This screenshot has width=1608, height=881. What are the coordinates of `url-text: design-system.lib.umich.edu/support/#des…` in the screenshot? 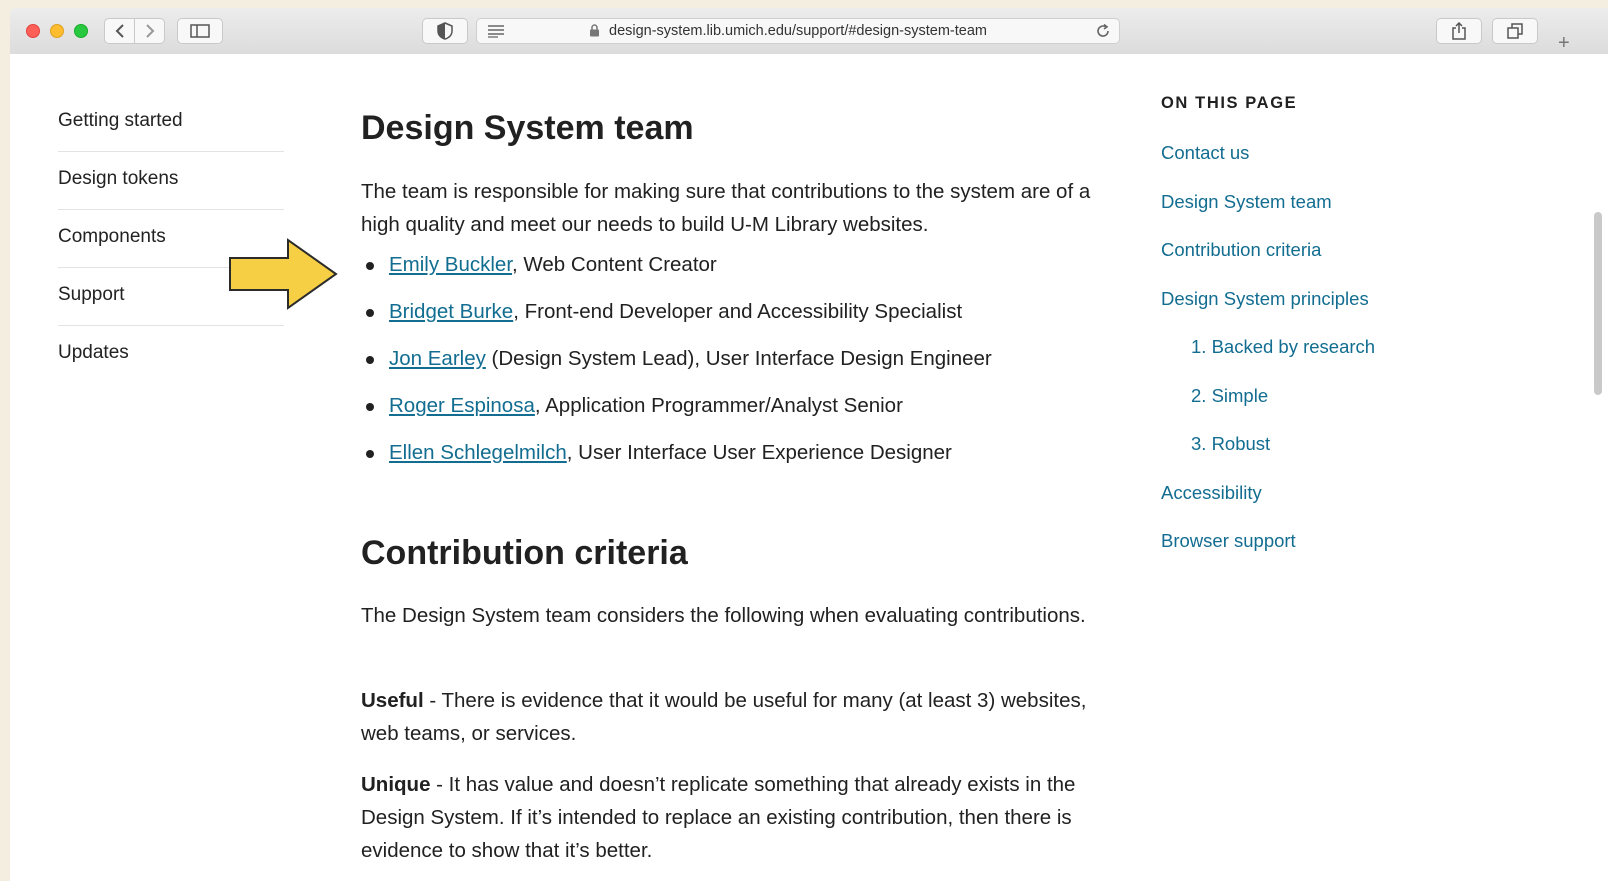 It's located at (798, 31).